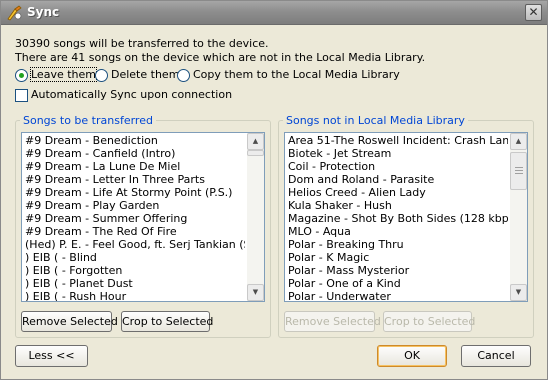  I want to click on list-item: #9 Dream - Life At Stormy Point (P.S.), so click(134, 192).